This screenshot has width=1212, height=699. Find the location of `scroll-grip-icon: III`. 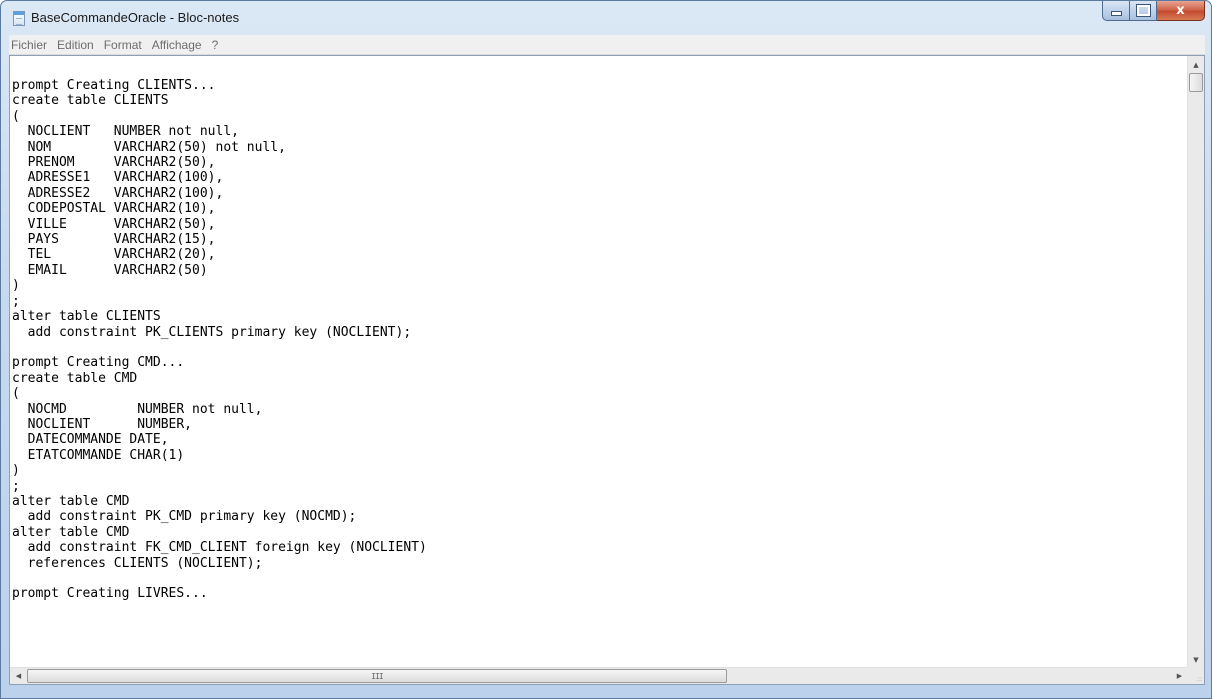

scroll-grip-icon: III is located at coordinates (377, 676).